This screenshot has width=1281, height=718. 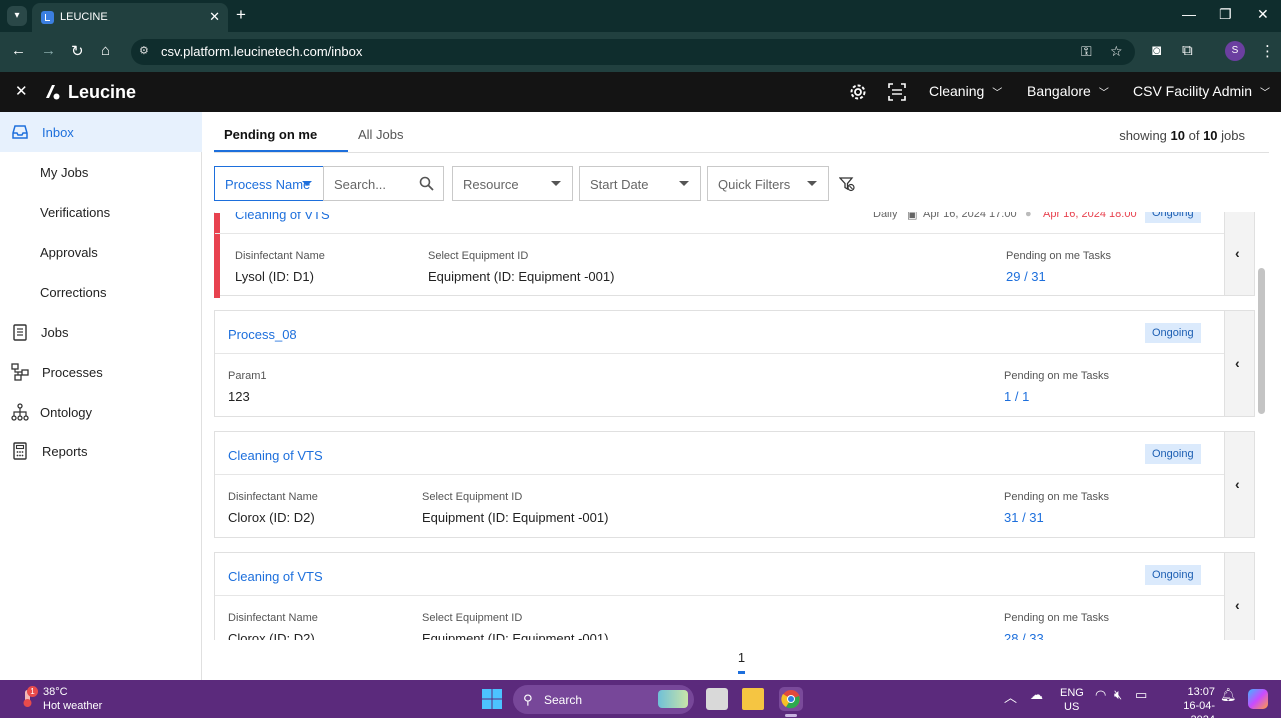 I want to click on battery-icon: ▭, so click(x=1141, y=695).